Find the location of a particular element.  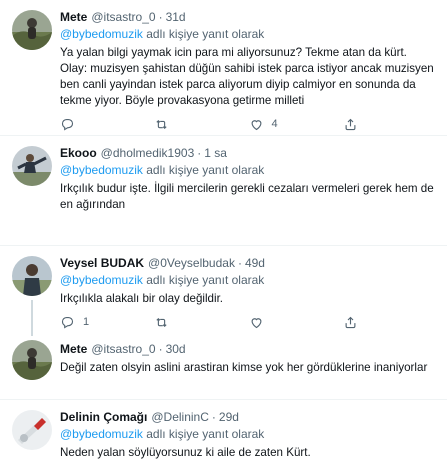

action-bar: 1 is located at coordinates (248, 322).